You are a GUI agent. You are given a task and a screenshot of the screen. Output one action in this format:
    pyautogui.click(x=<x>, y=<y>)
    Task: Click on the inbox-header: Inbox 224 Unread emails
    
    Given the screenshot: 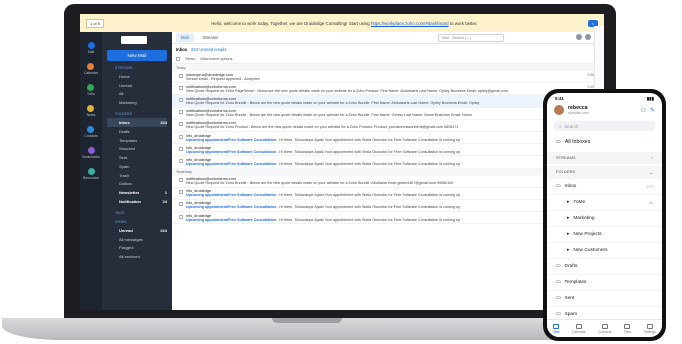 What is the action you would take?
    pyautogui.click(x=388, y=49)
    